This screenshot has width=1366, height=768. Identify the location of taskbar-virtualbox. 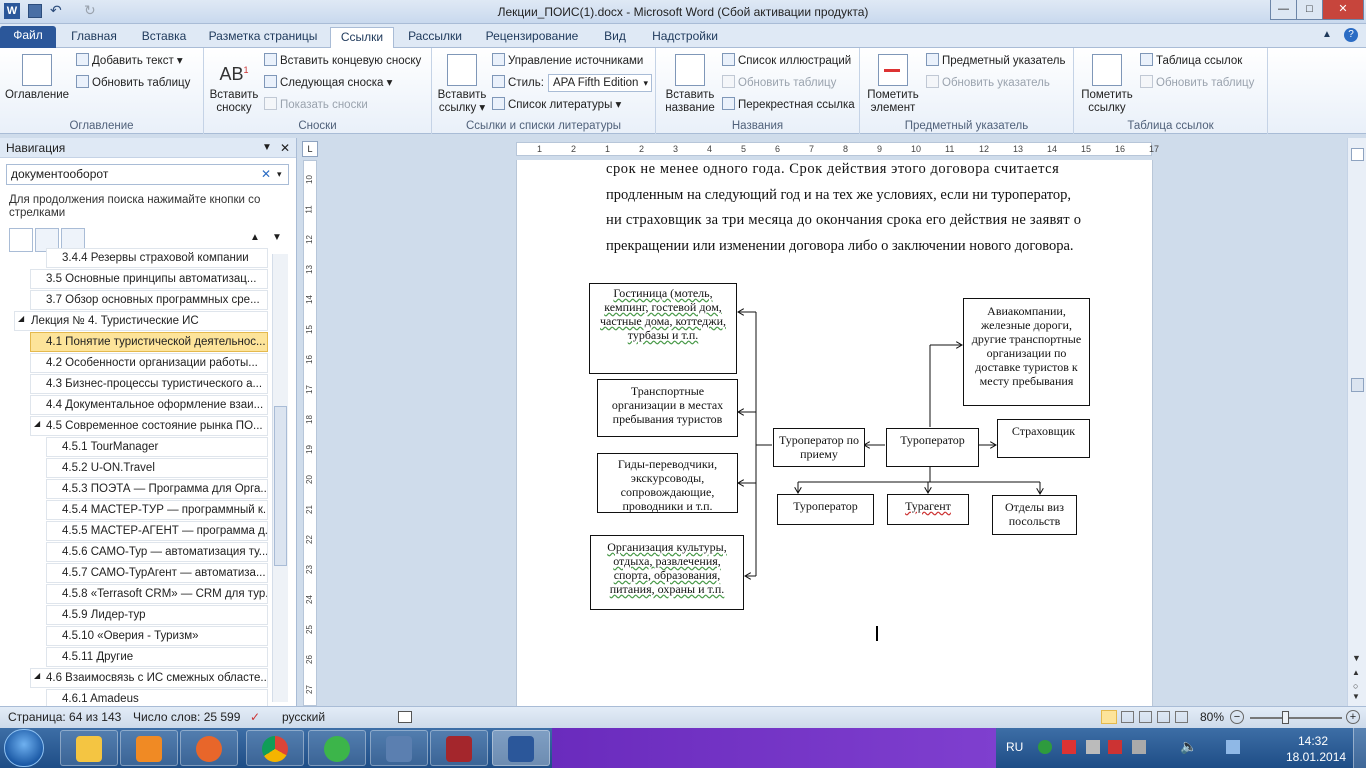
(399, 748).